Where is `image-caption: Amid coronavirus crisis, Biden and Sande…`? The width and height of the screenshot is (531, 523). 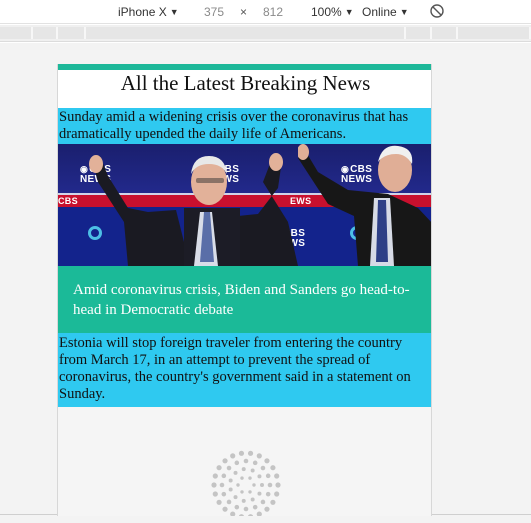 image-caption: Amid coronavirus crisis, Biden and Sande… is located at coordinates (244, 299).